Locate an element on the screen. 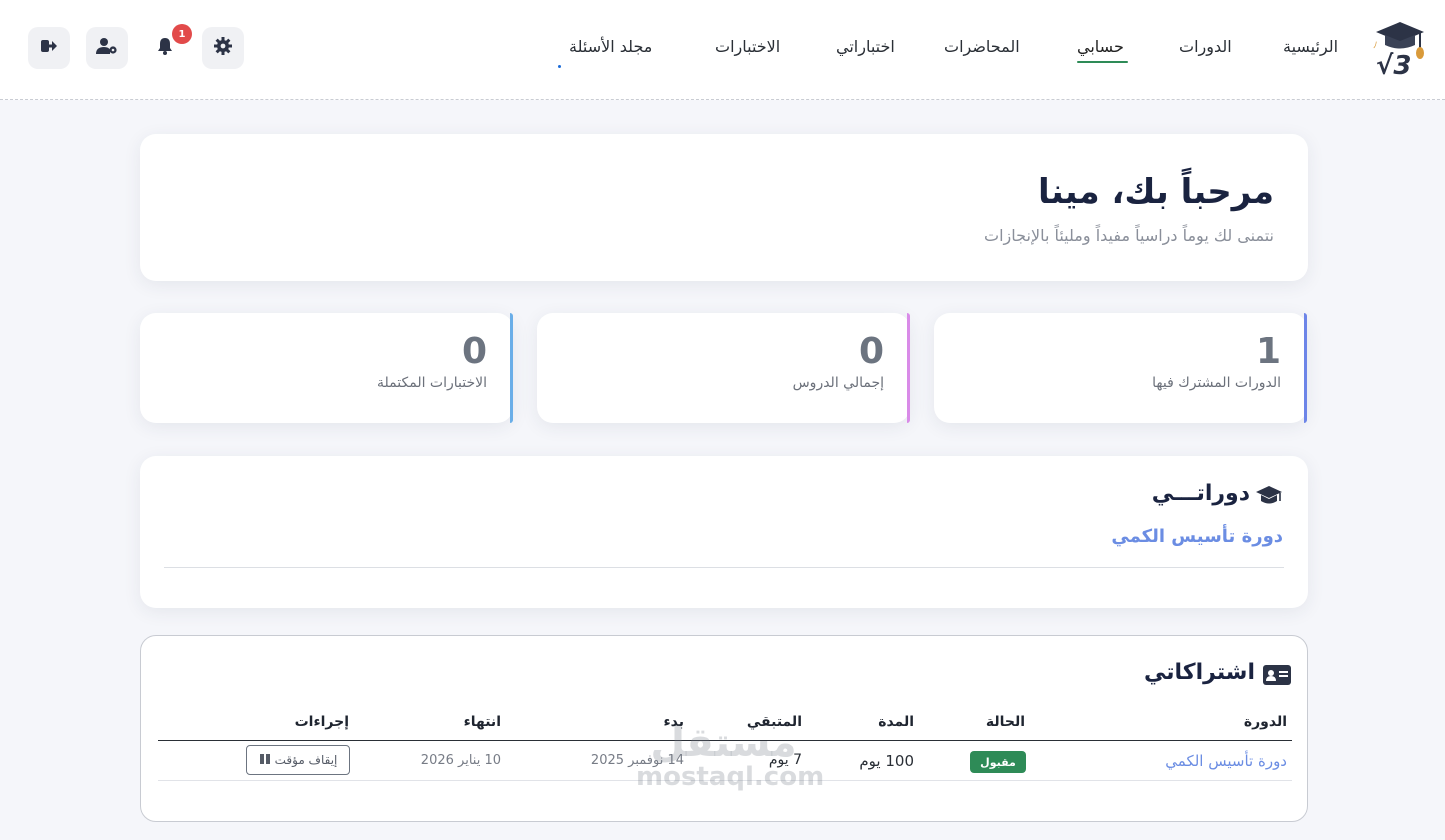  my-courses-title: دوراتـــي is located at coordinates (1200, 493).